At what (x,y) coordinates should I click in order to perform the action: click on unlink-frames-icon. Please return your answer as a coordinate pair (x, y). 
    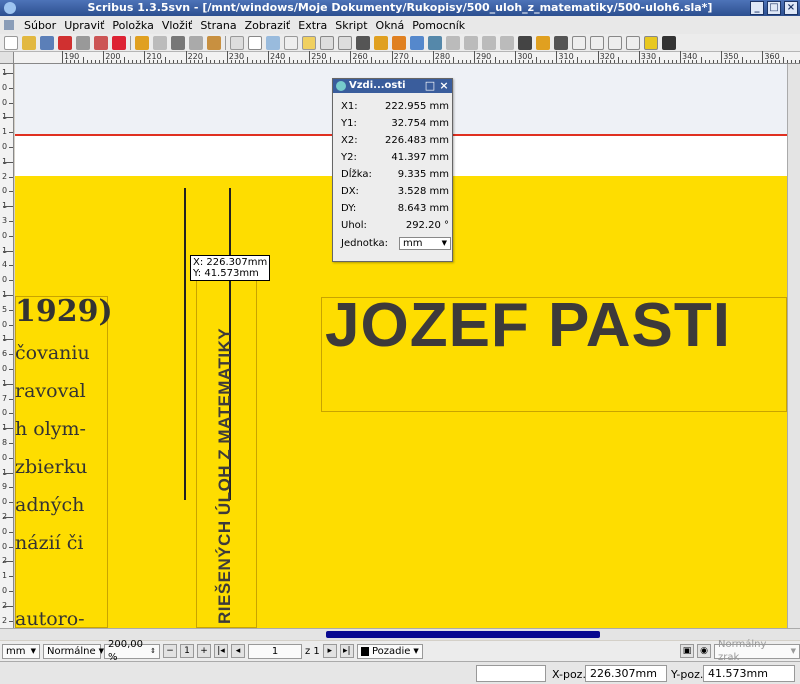
    Looking at the image, I should click on (507, 42).